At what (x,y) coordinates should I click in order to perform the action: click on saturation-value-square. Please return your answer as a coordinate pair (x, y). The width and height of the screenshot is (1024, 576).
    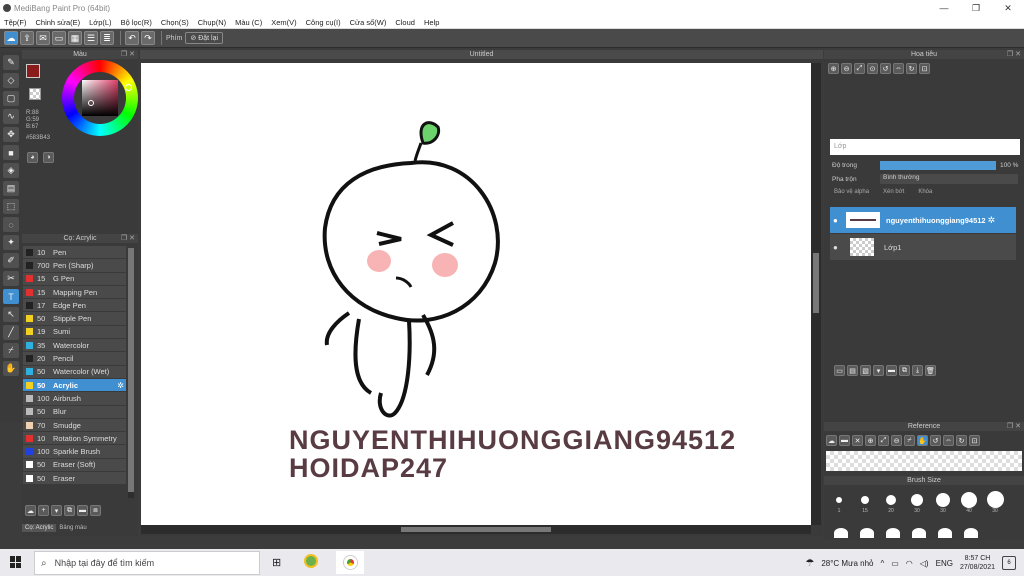
    Looking at the image, I should click on (100, 98).